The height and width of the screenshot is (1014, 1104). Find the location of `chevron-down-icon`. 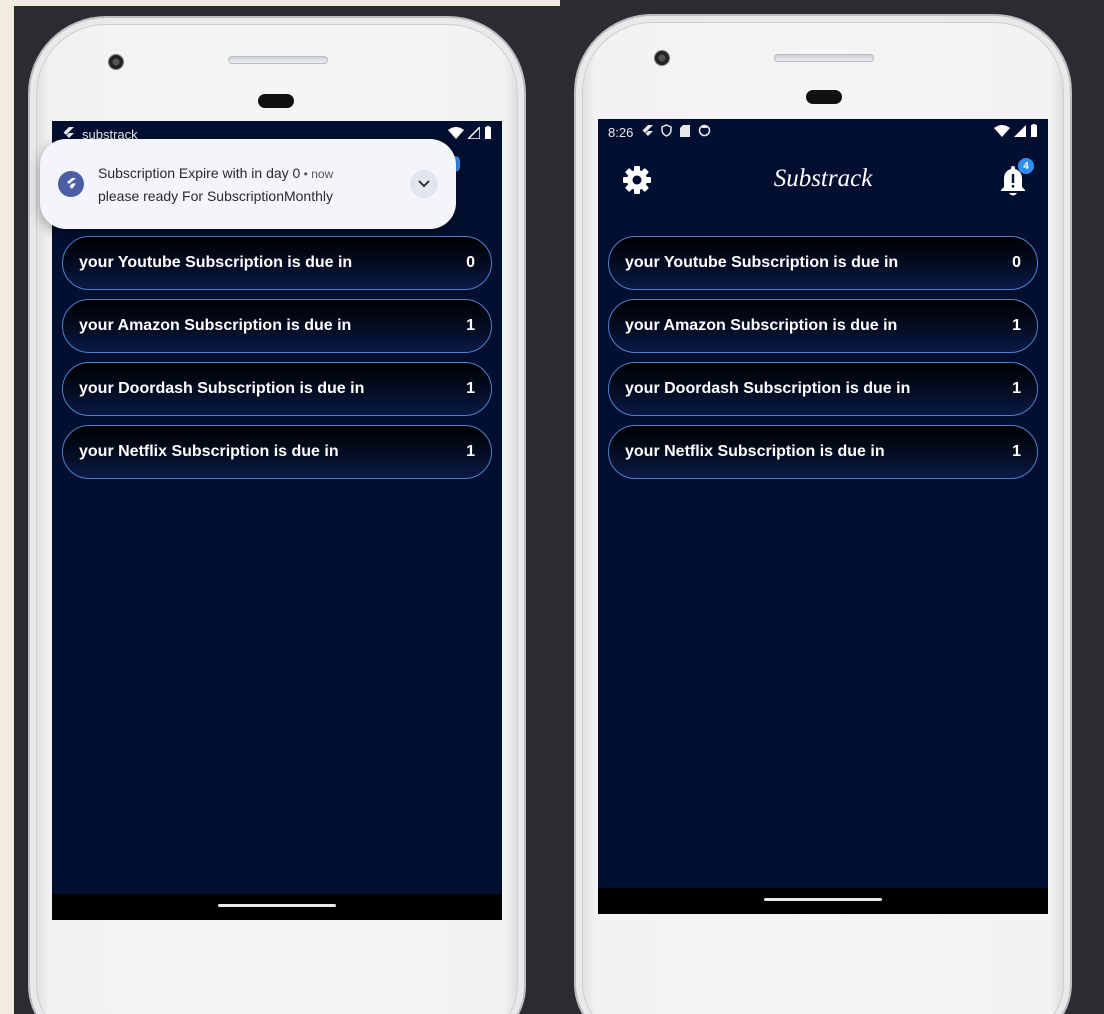

chevron-down-icon is located at coordinates (424, 184).